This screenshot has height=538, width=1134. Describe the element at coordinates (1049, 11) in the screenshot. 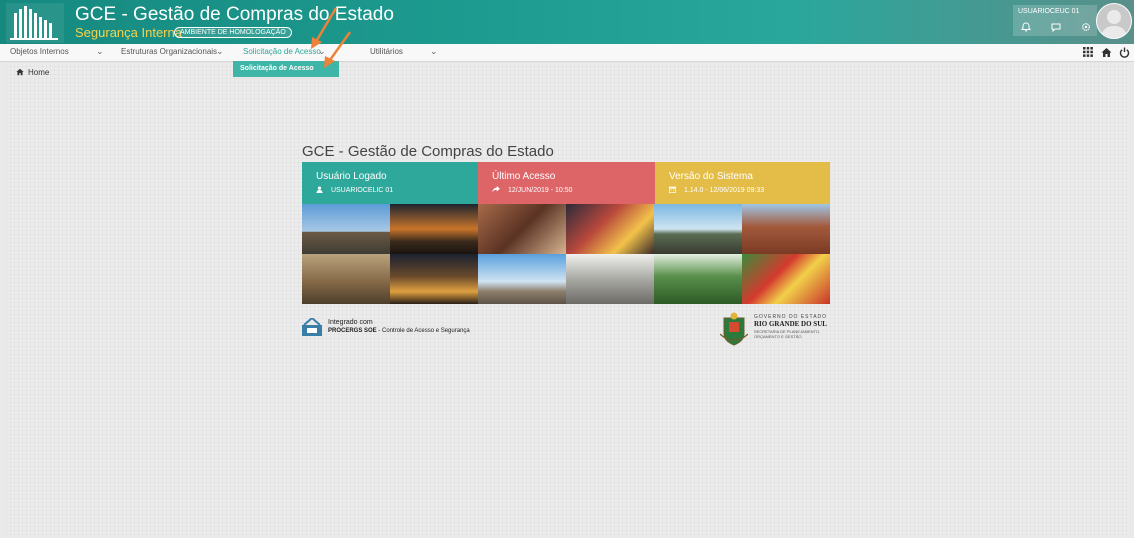

I see `user-name: USUARIOCEUC 01` at that location.